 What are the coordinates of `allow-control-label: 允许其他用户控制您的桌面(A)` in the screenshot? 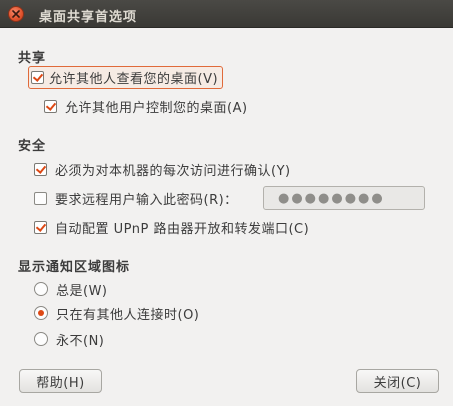 It's located at (156, 108).